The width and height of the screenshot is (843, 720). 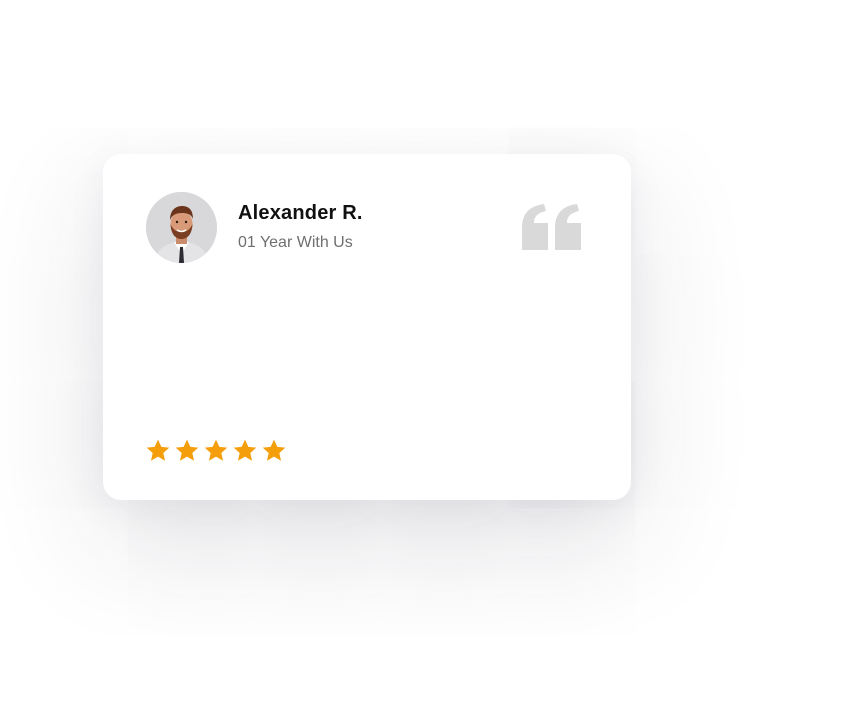 I want to click on star-rating, so click(x=216, y=451).